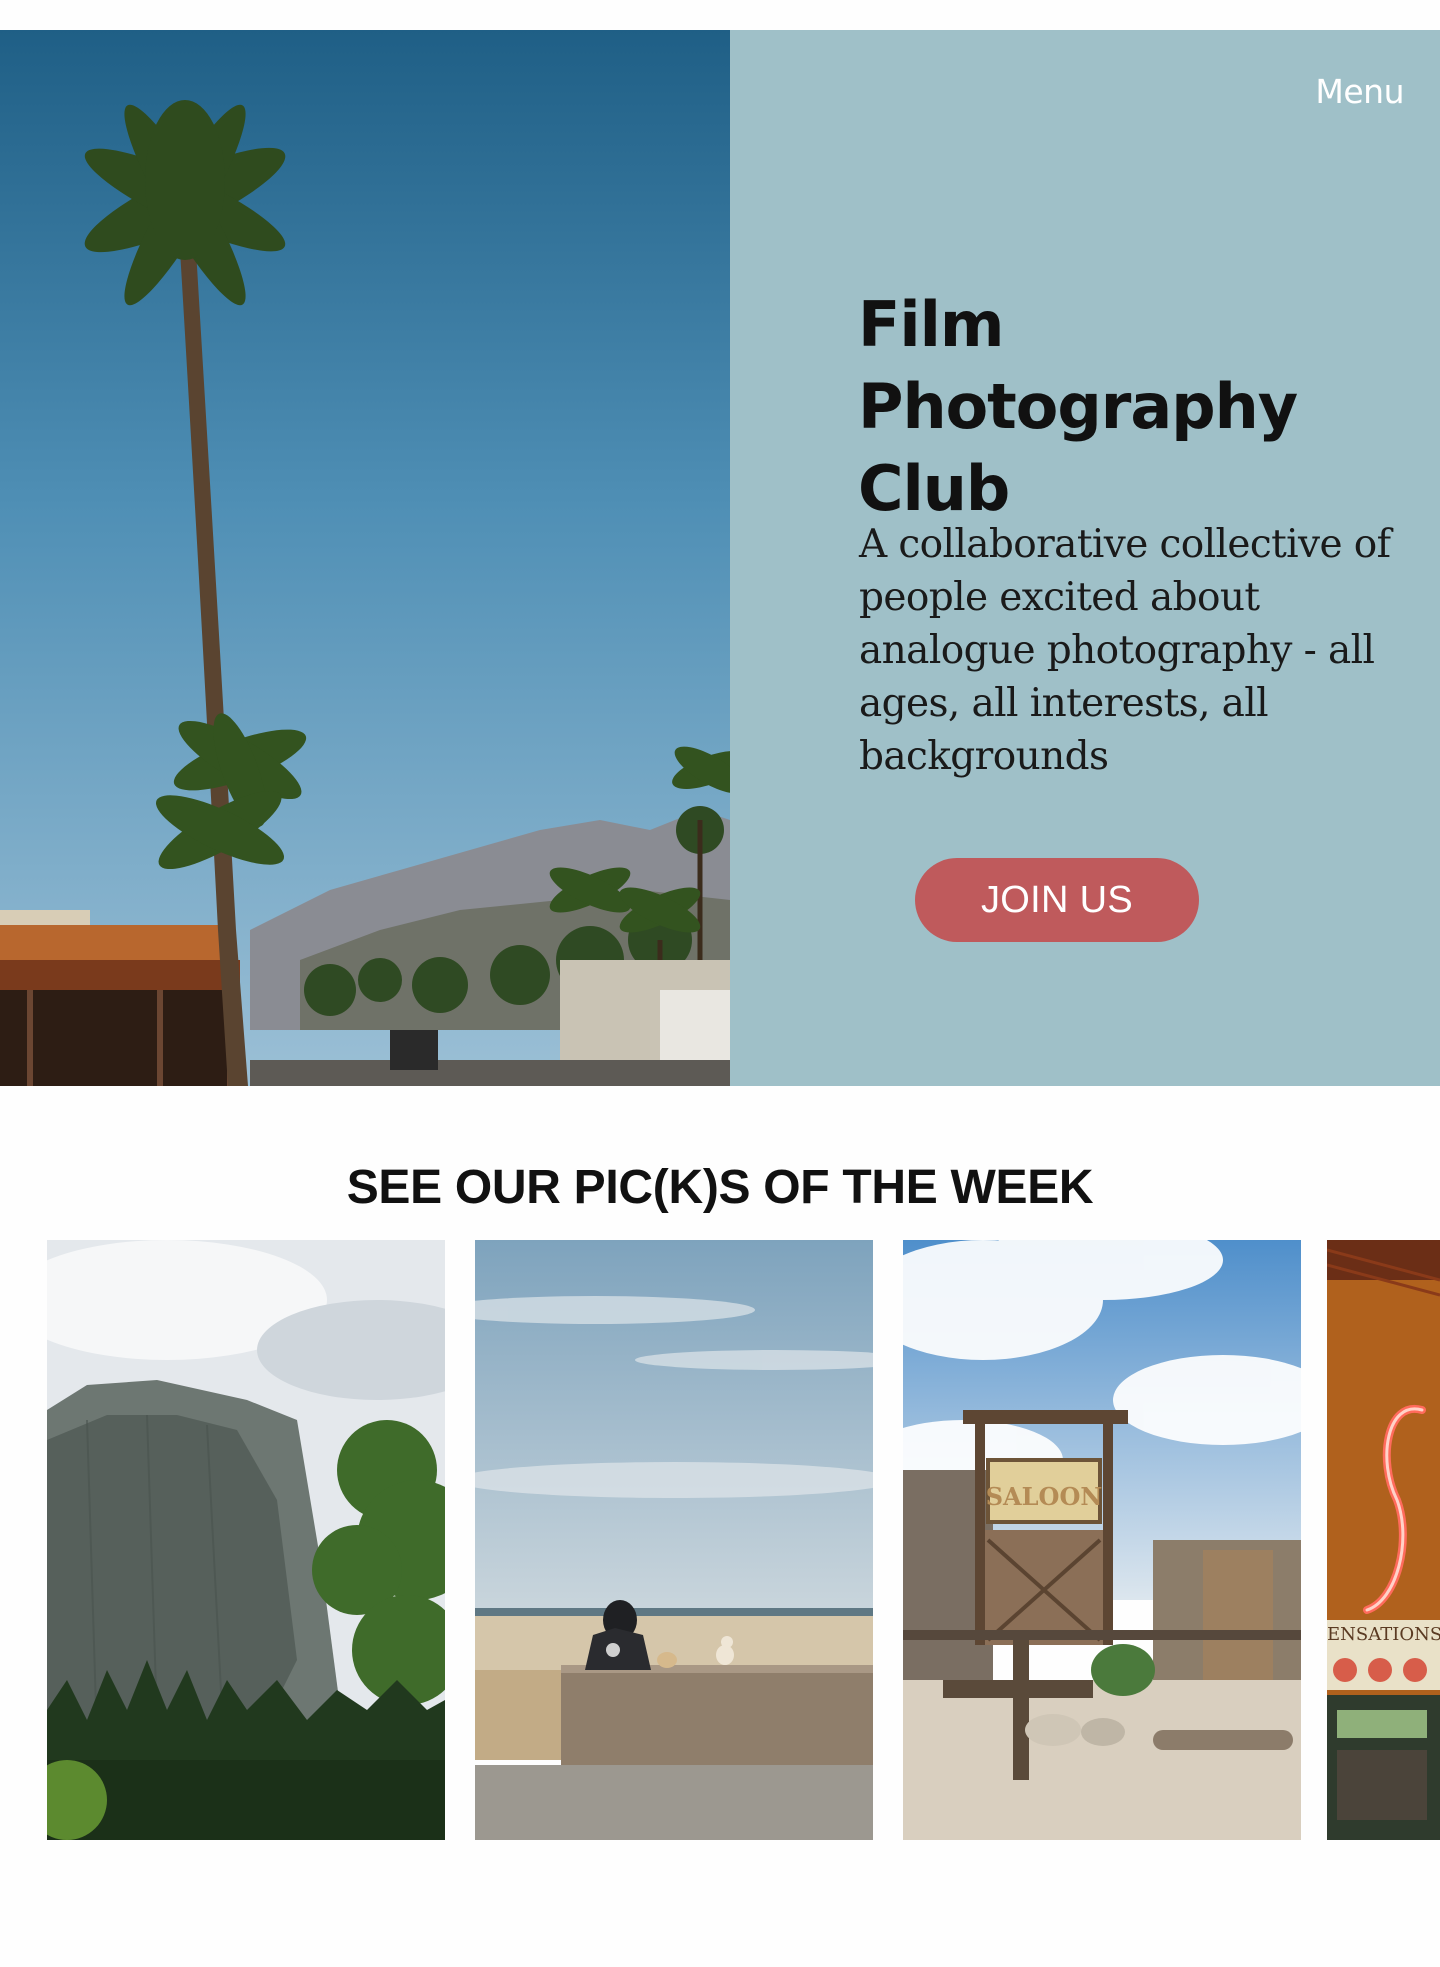 The width and height of the screenshot is (1440, 1967). What do you see at coordinates (674, 1540) in the screenshot?
I see `photo-beach-wall` at bounding box center [674, 1540].